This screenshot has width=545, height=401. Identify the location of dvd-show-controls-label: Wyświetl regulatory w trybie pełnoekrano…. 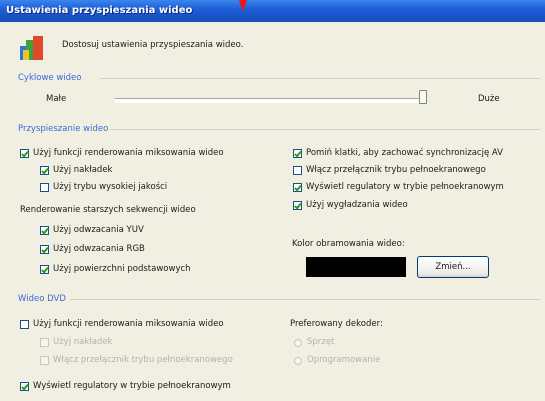
(132, 386).